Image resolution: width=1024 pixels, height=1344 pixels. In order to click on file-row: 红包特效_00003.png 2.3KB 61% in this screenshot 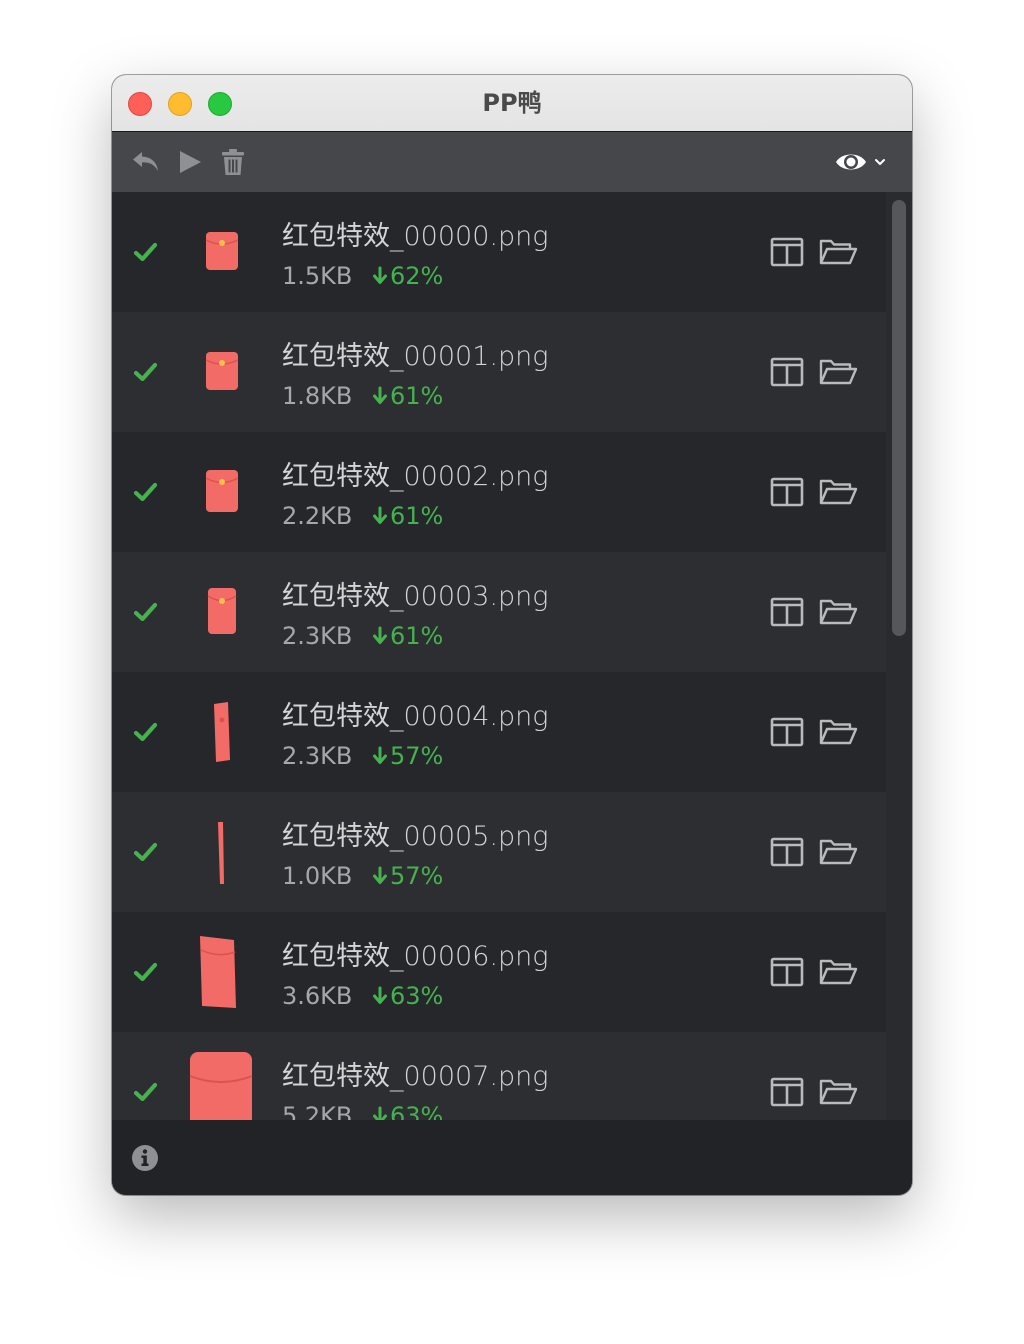, I will do `click(499, 612)`.